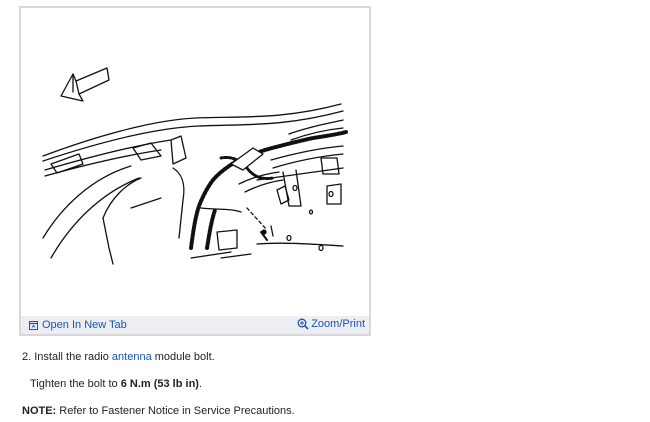 Image resolution: width=650 pixels, height=422 pixels. I want to click on antenna-link: antenna, so click(132, 357).